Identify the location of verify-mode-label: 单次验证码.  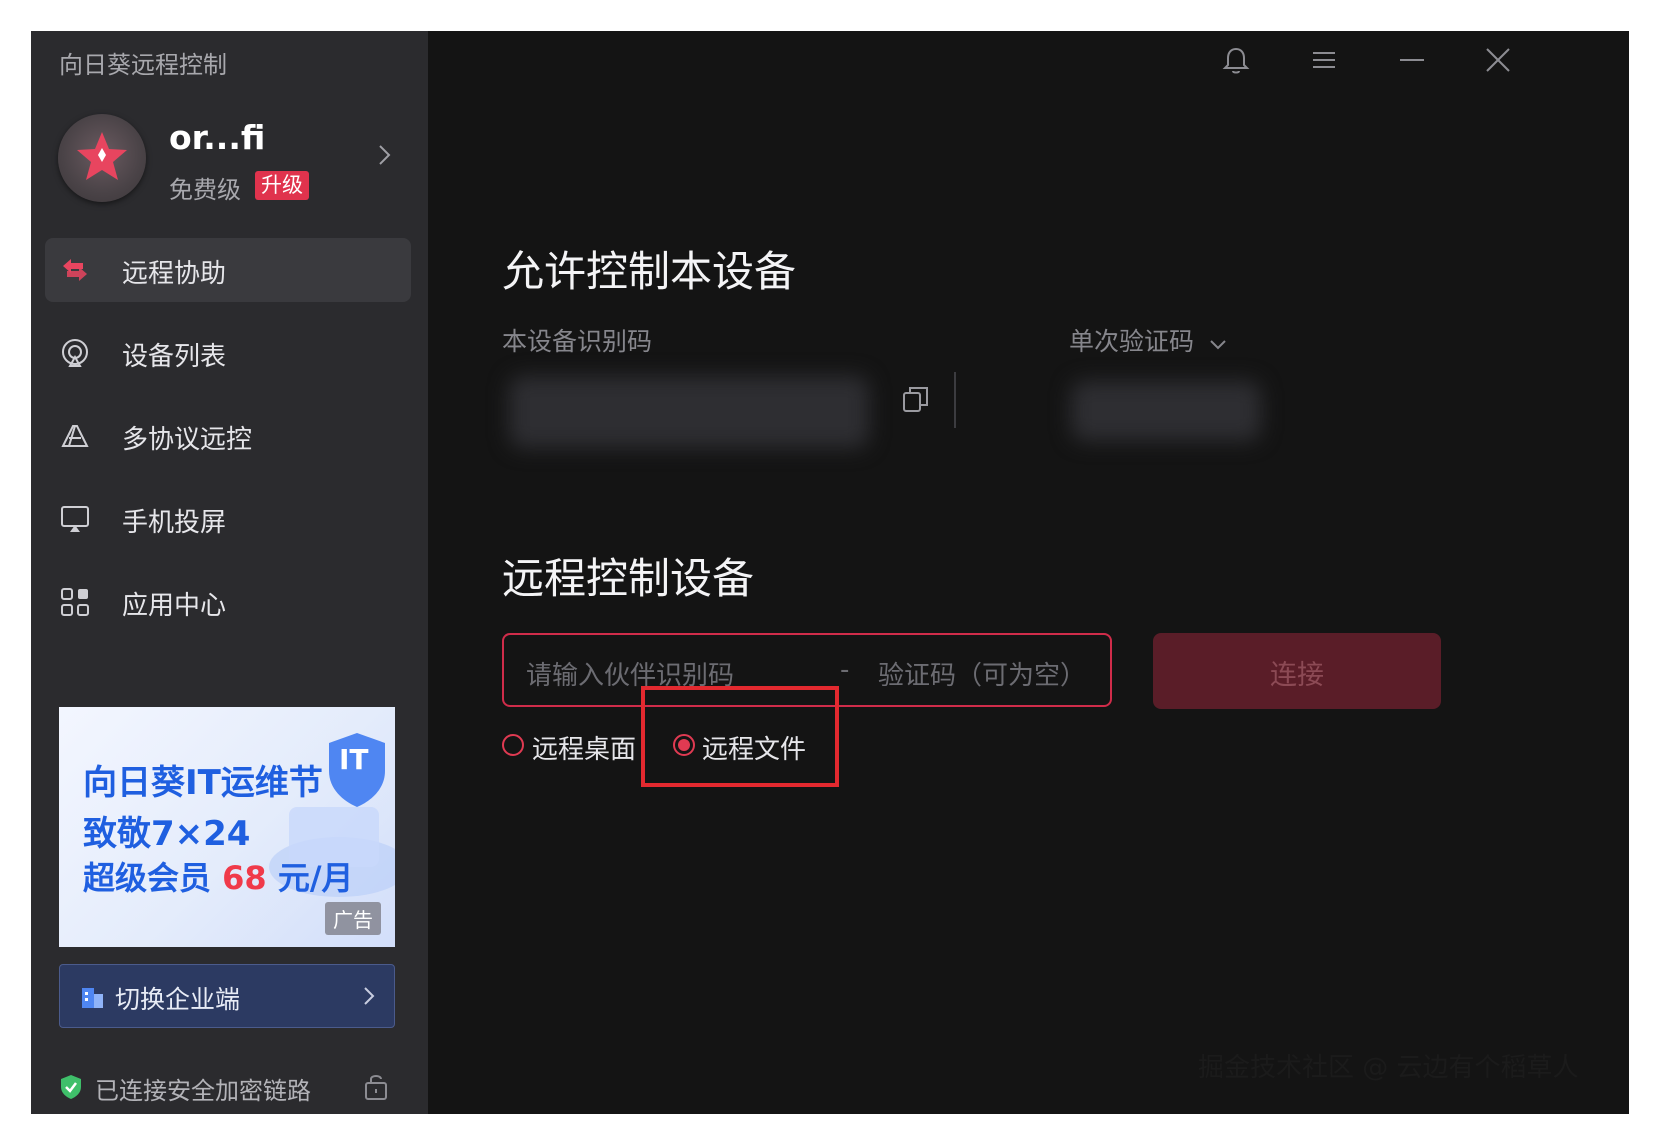
(1132, 341).